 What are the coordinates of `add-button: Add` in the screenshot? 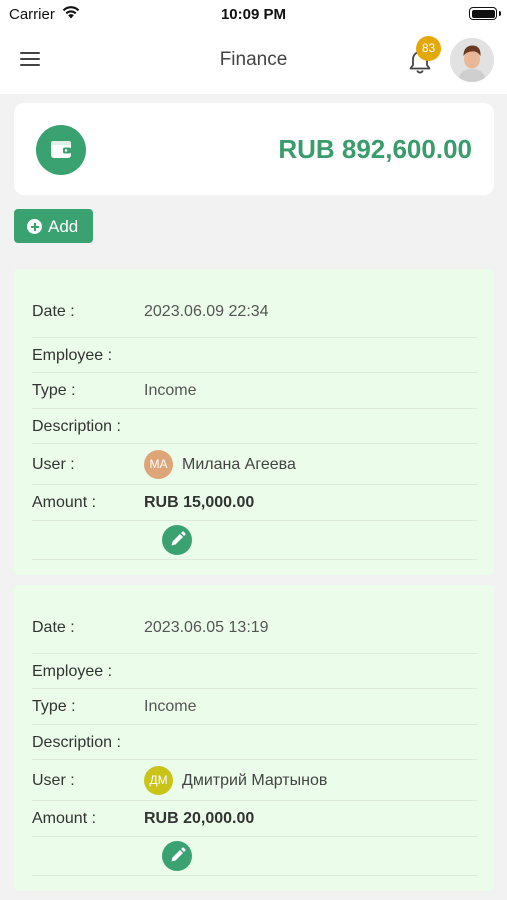 It's located at (53, 226).